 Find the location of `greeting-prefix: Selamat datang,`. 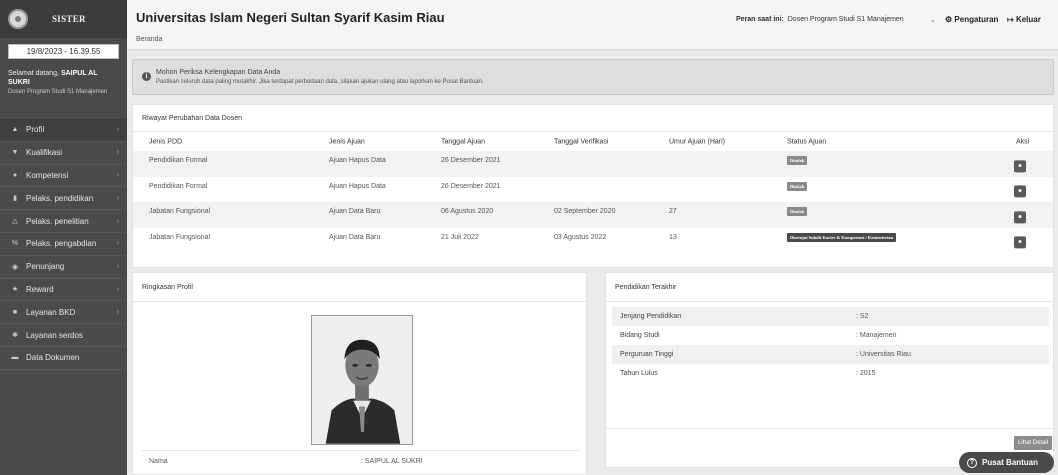

greeting-prefix: Selamat datang, is located at coordinates (34, 73).